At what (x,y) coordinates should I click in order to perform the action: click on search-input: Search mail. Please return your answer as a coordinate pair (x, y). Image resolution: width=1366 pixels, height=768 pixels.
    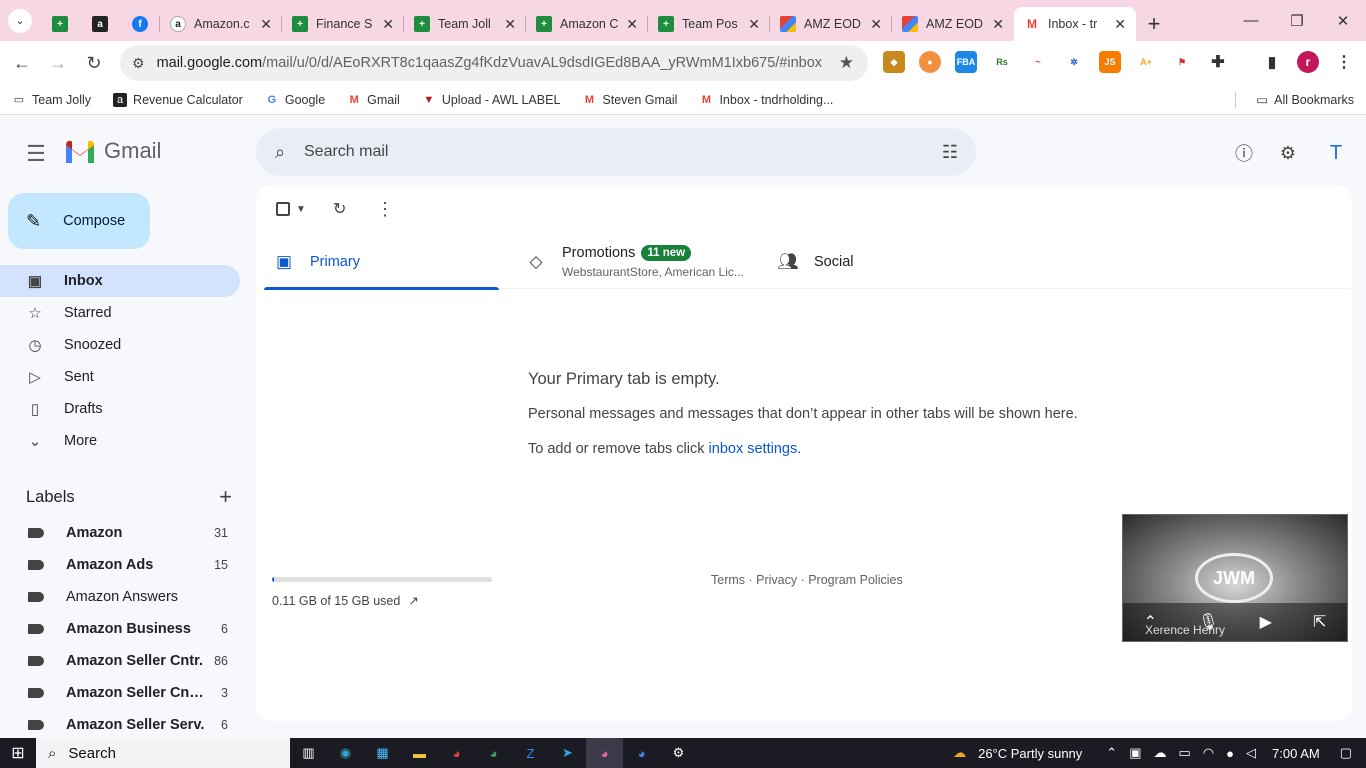
    Looking at the image, I should click on (346, 152).